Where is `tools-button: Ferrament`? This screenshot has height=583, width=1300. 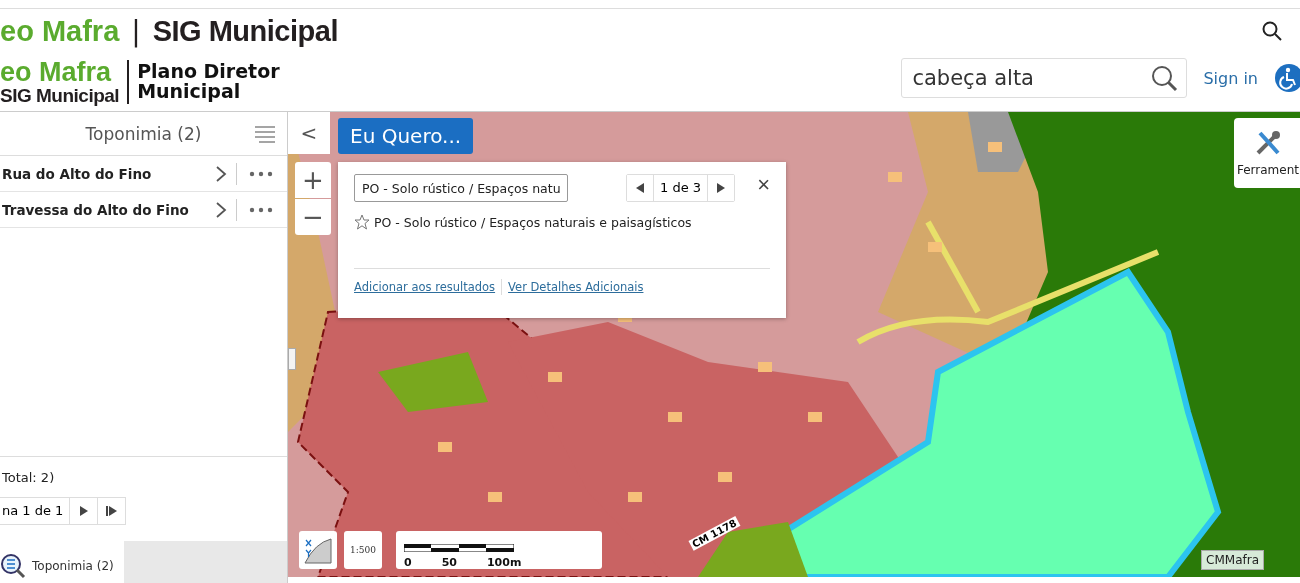
tools-button: Ferrament is located at coordinates (1267, 153).